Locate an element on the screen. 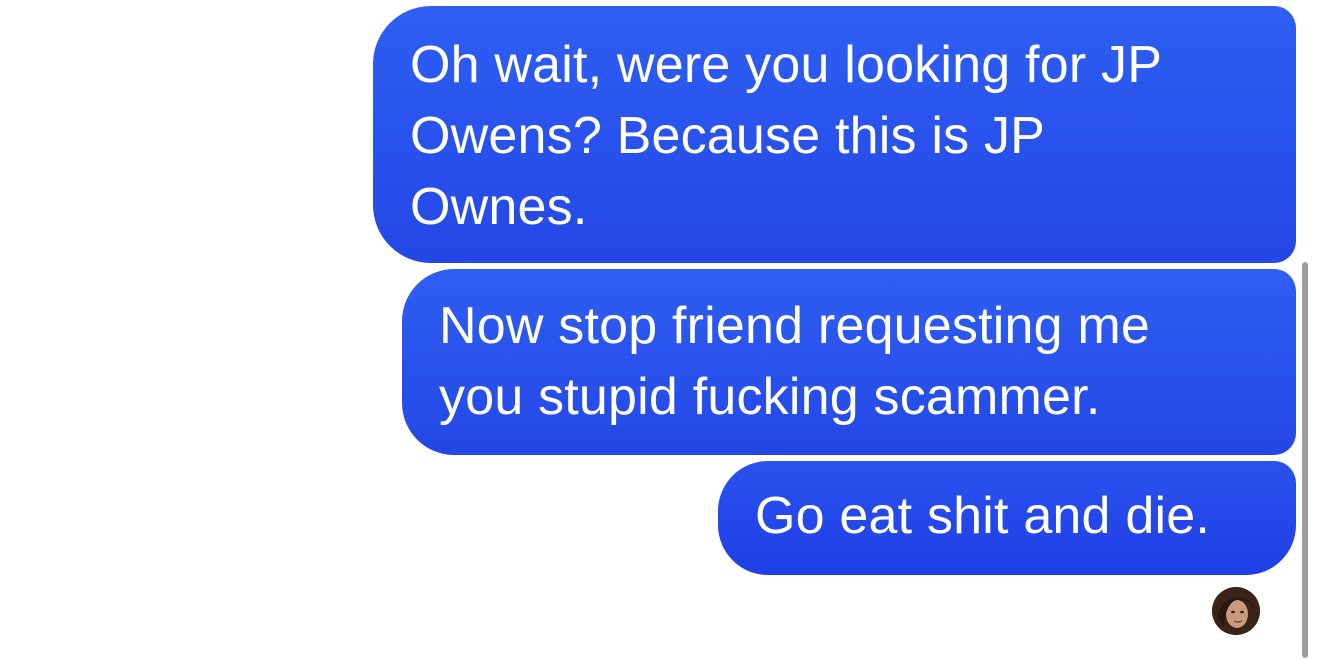  outgoing-message-bubble: Go eat shit and die. is located at coordinates (1007, 518).